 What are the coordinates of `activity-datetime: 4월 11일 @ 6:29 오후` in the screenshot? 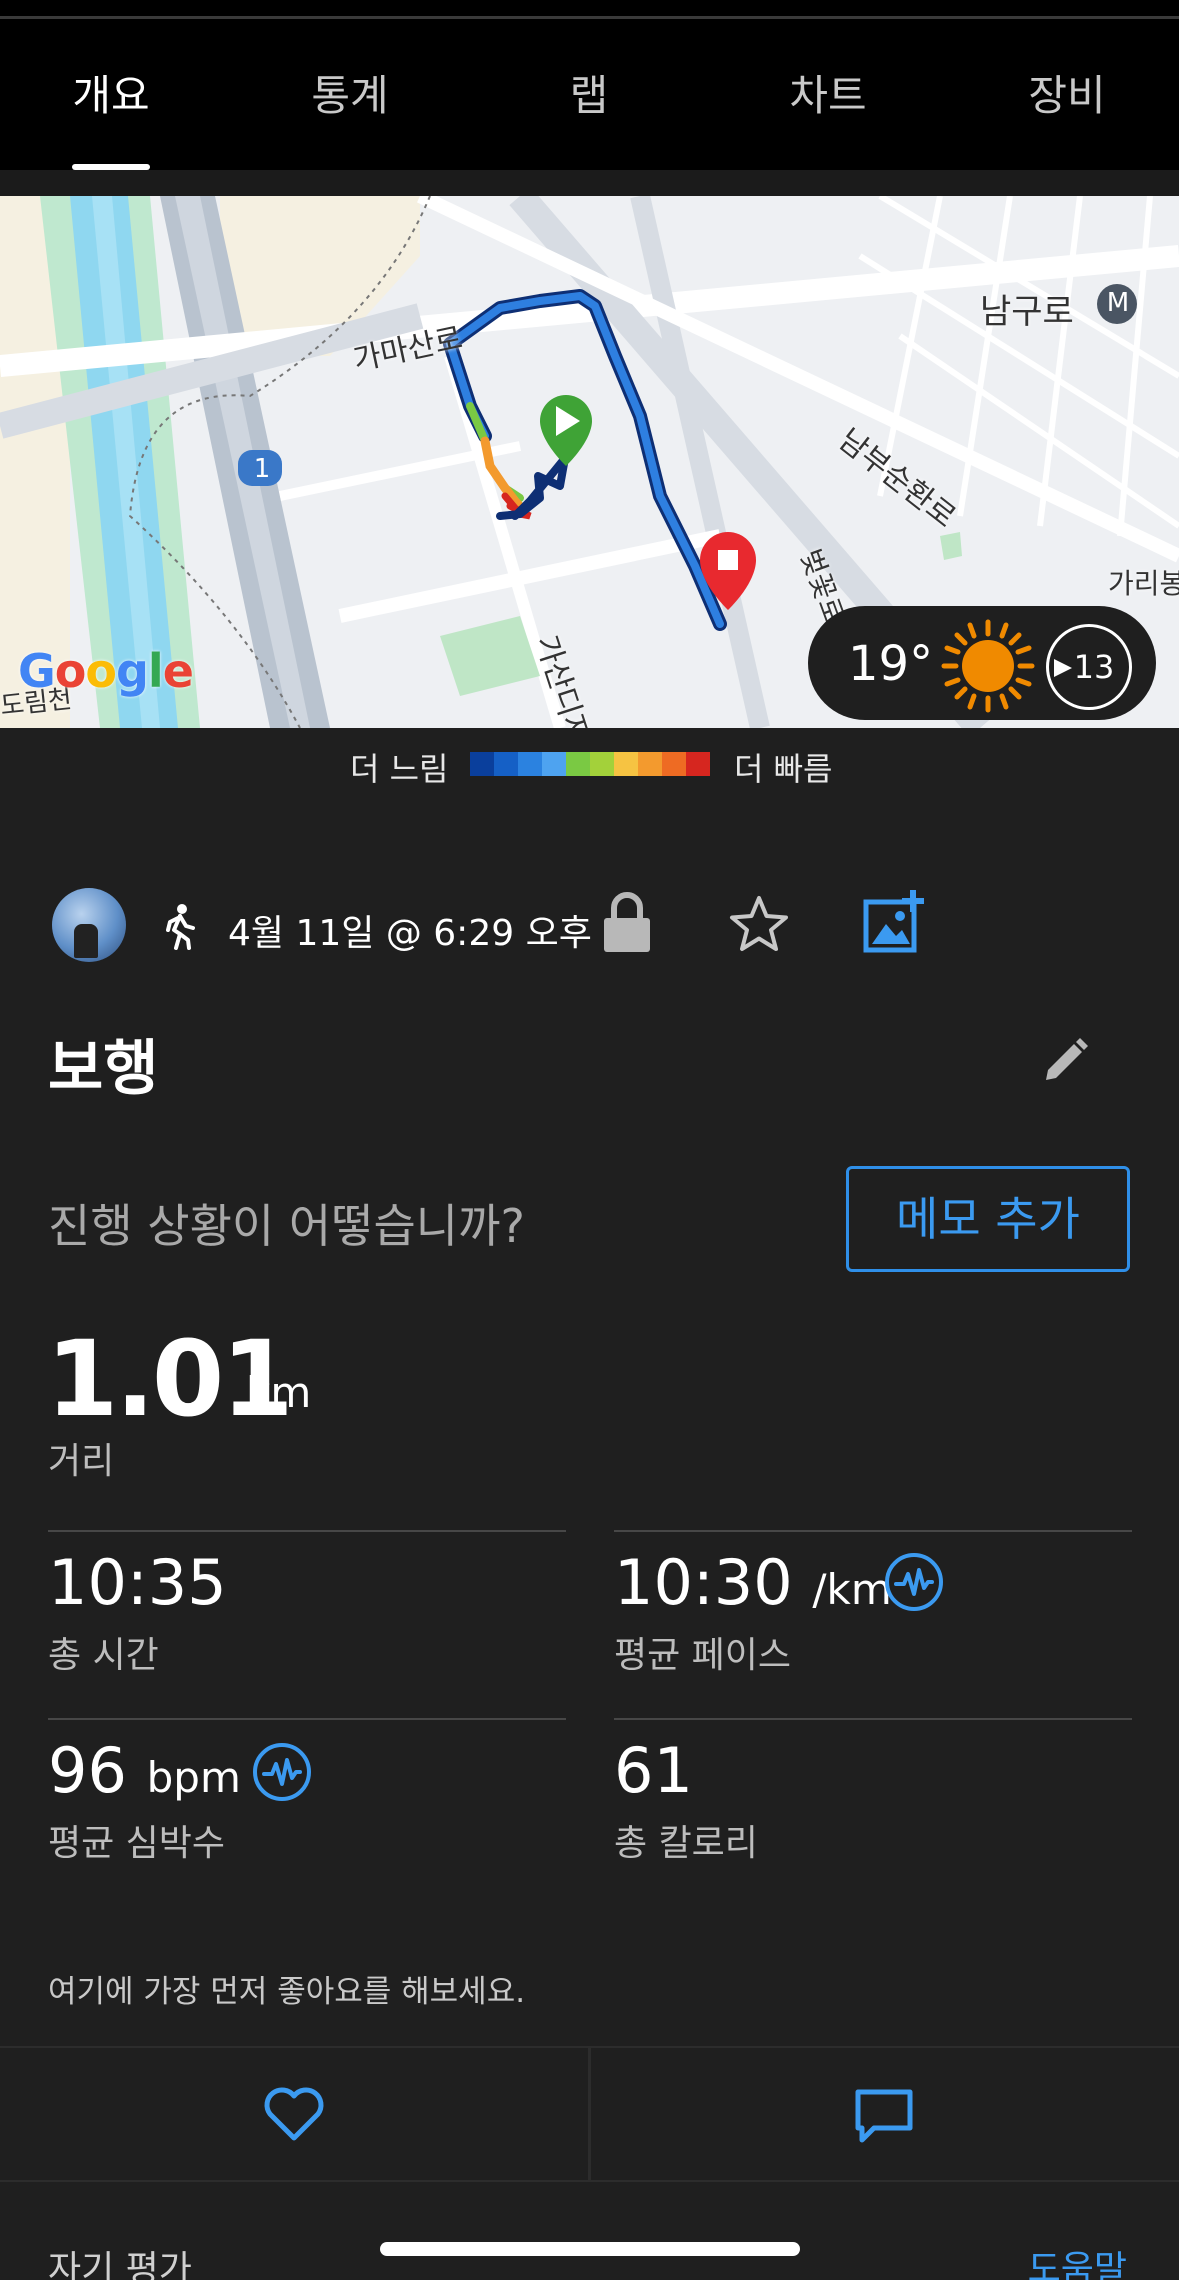 It's located at (410, 933).